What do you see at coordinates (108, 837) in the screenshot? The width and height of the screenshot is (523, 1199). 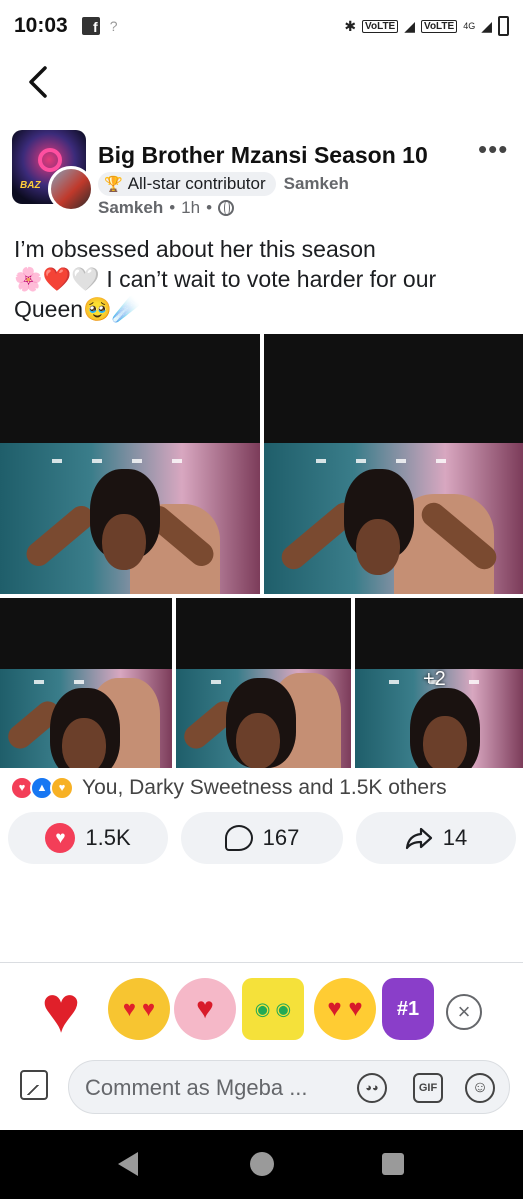 I see `reactions-count: 1.5K` at bounding box center [108, 837].